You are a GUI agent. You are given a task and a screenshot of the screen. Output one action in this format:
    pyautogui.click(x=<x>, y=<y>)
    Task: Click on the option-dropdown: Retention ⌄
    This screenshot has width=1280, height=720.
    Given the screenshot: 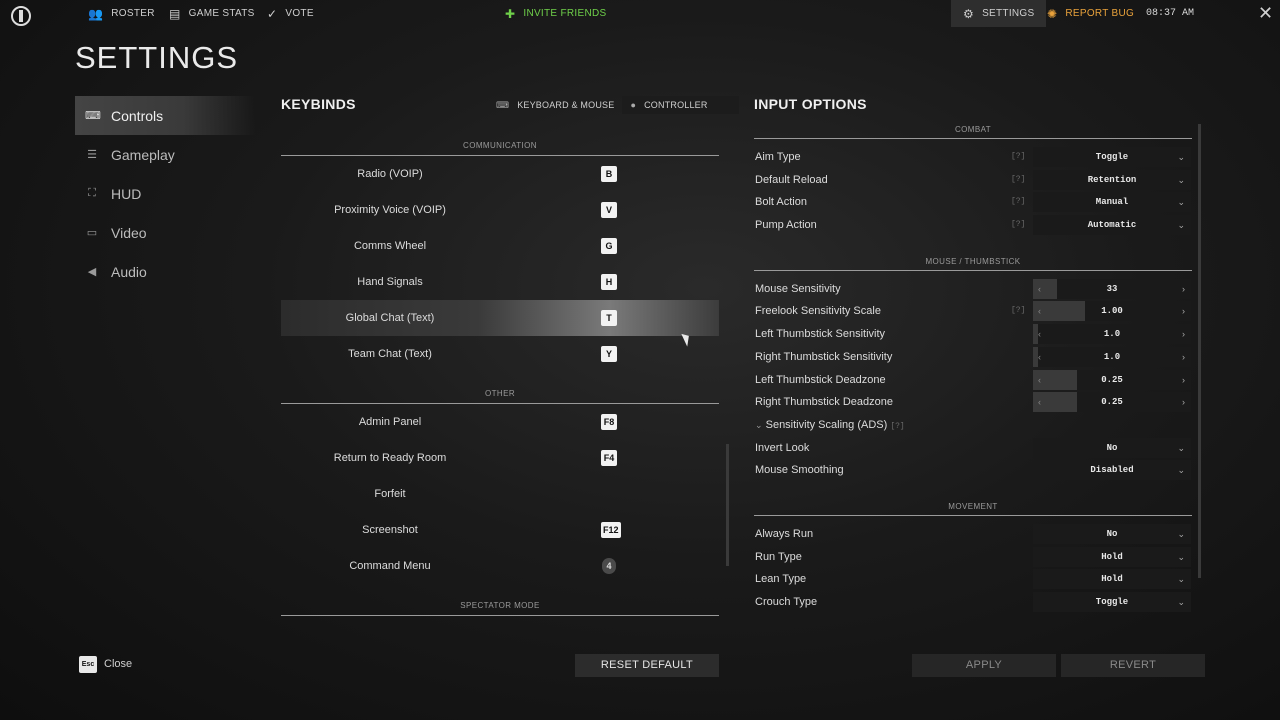 What is the action you would take?
    pyautogui.click(x=1112, y=179)
    